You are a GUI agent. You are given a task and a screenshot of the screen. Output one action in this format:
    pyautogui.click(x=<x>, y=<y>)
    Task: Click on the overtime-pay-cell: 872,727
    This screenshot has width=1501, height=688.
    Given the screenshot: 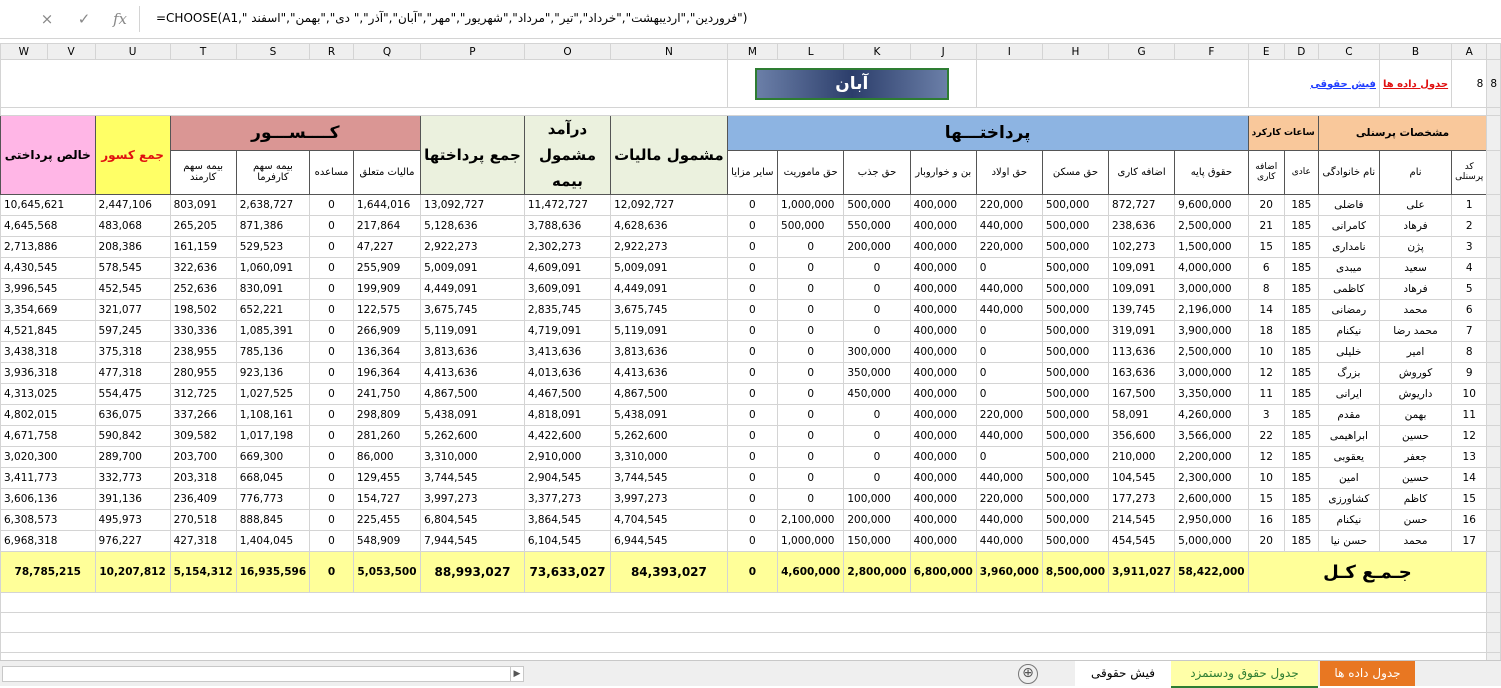 What is the action you would take?
    pyautogui.click(x=1142, y=205)
    